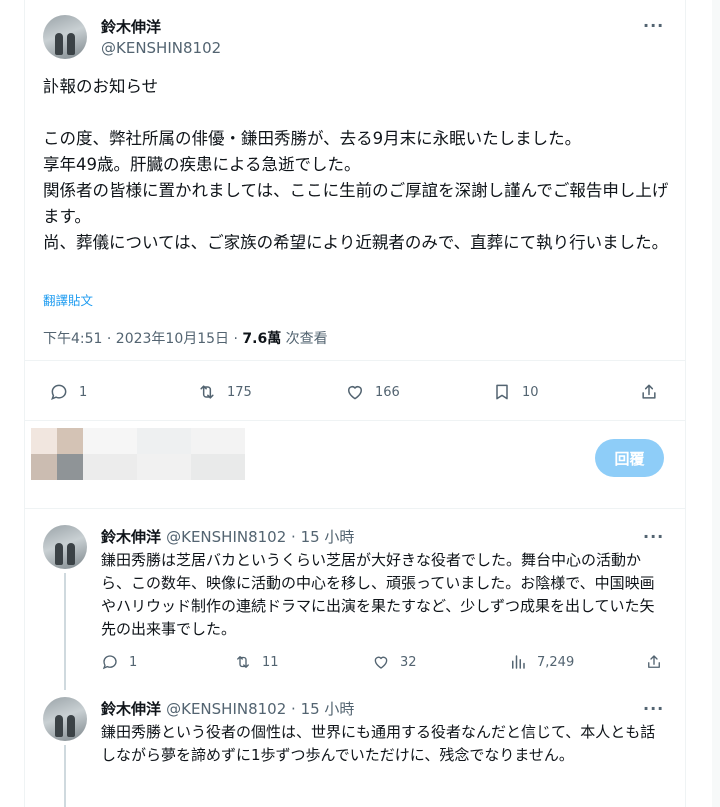 Image resolution: width=720 pixels, height=807 pixels. Describe the element at coordinates (502, 392) in the screenshot. I see `bookmark-icon` at that location.